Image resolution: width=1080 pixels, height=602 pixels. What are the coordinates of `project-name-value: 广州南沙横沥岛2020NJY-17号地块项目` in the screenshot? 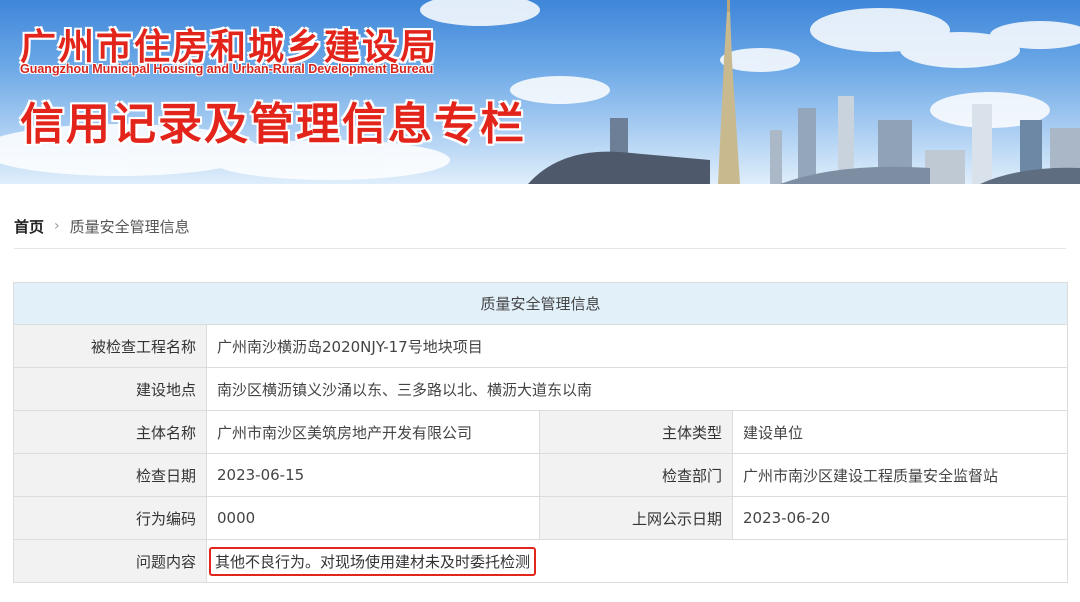 It's located at (637, 346).